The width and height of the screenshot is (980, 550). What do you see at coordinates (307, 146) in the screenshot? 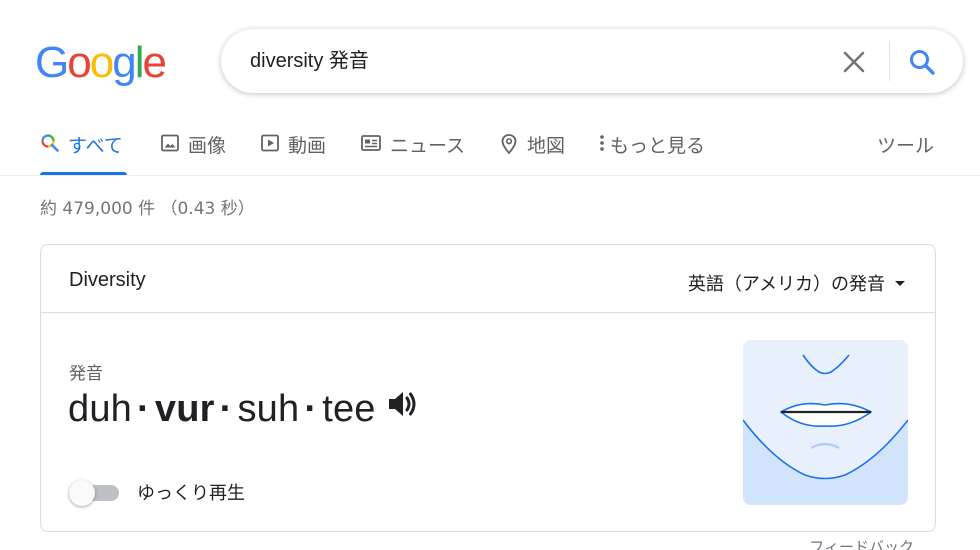
I see `tab-label: 動画` at bounding box center [307, 146].